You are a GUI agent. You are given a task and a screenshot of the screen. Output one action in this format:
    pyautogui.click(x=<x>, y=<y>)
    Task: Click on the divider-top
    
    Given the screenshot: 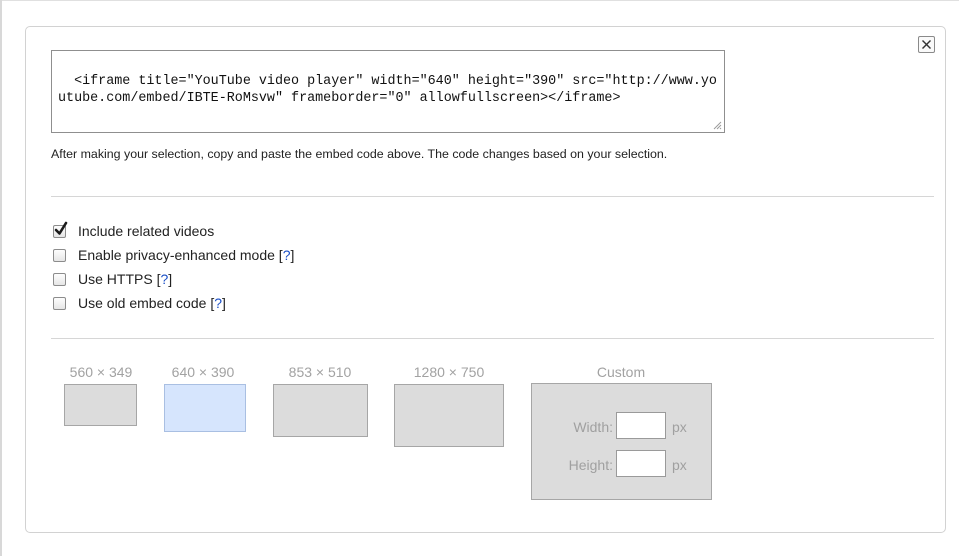 What is the action you would take?
    pyautogui.click(x=492, y=196)
    